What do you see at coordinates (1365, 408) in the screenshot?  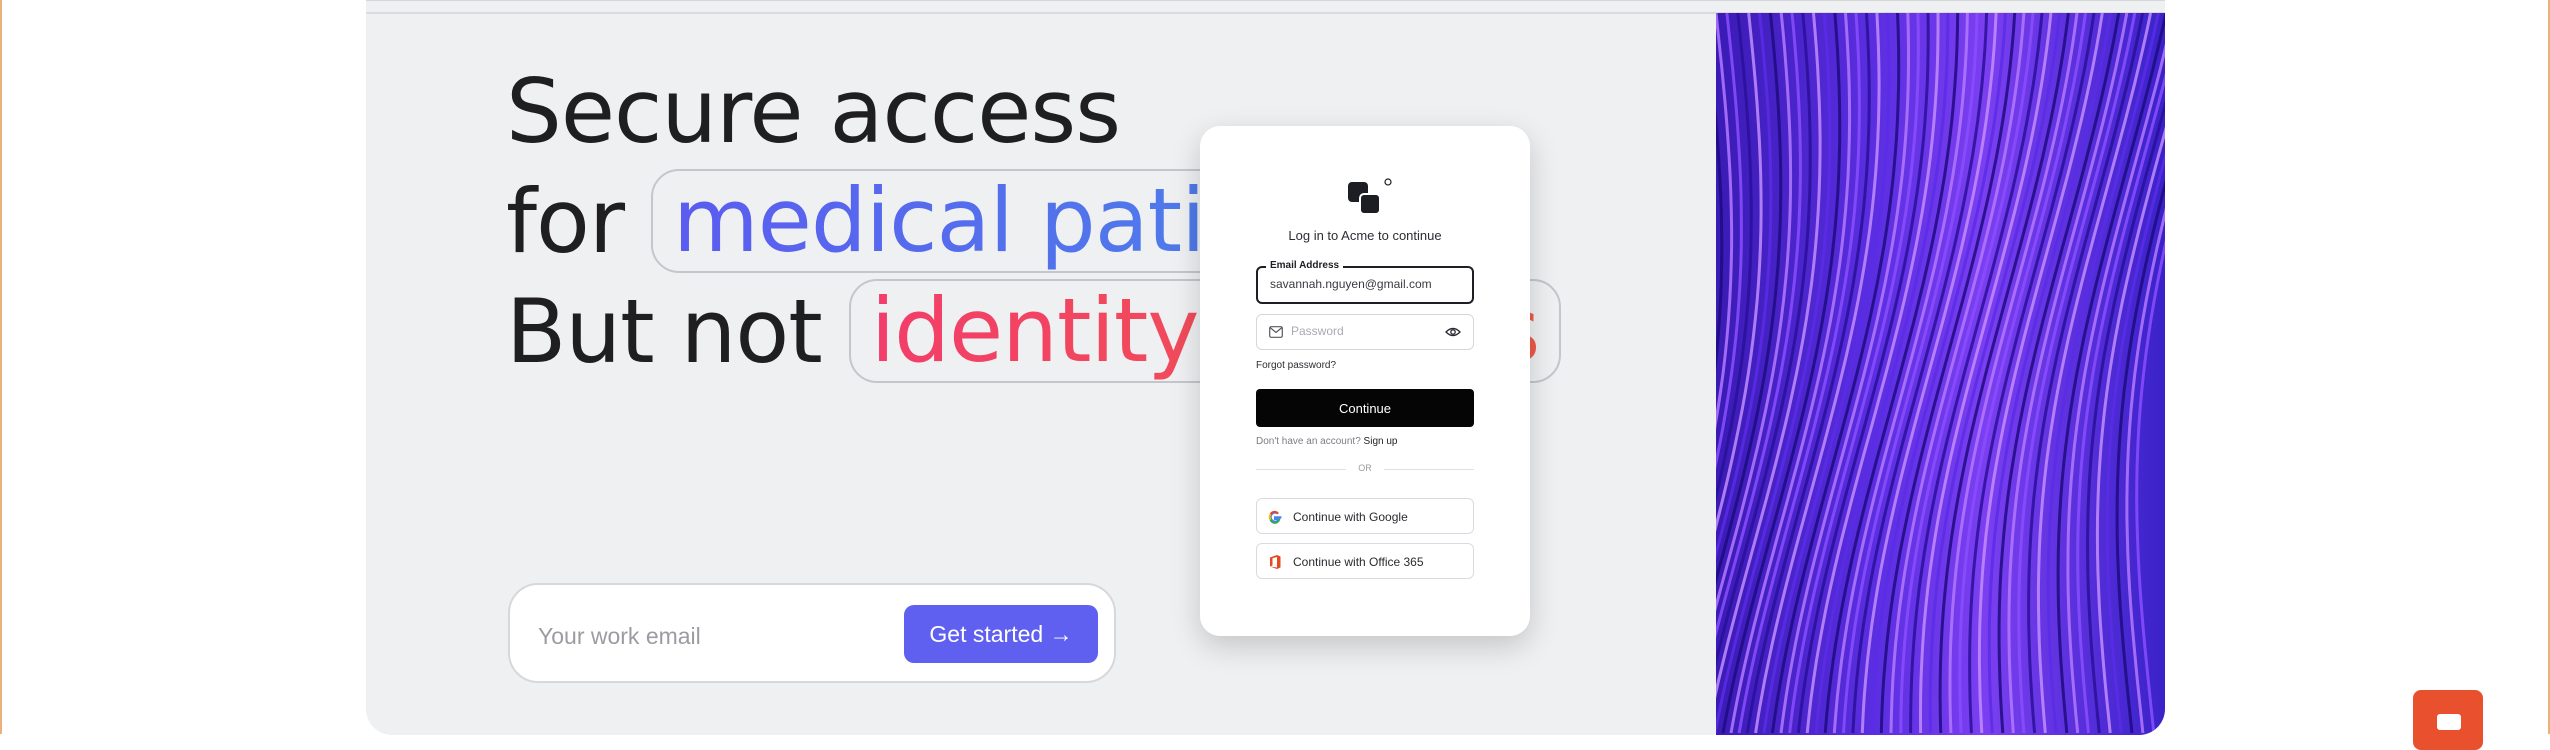 I see `continue-button: Continue` at bounding box center [1365, 408].